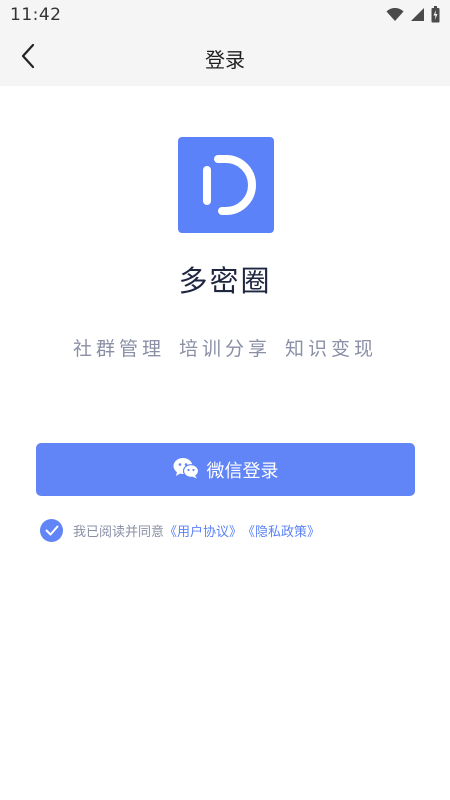  I want to click on wechat-login-label: 微信登录, so click(242, 471).